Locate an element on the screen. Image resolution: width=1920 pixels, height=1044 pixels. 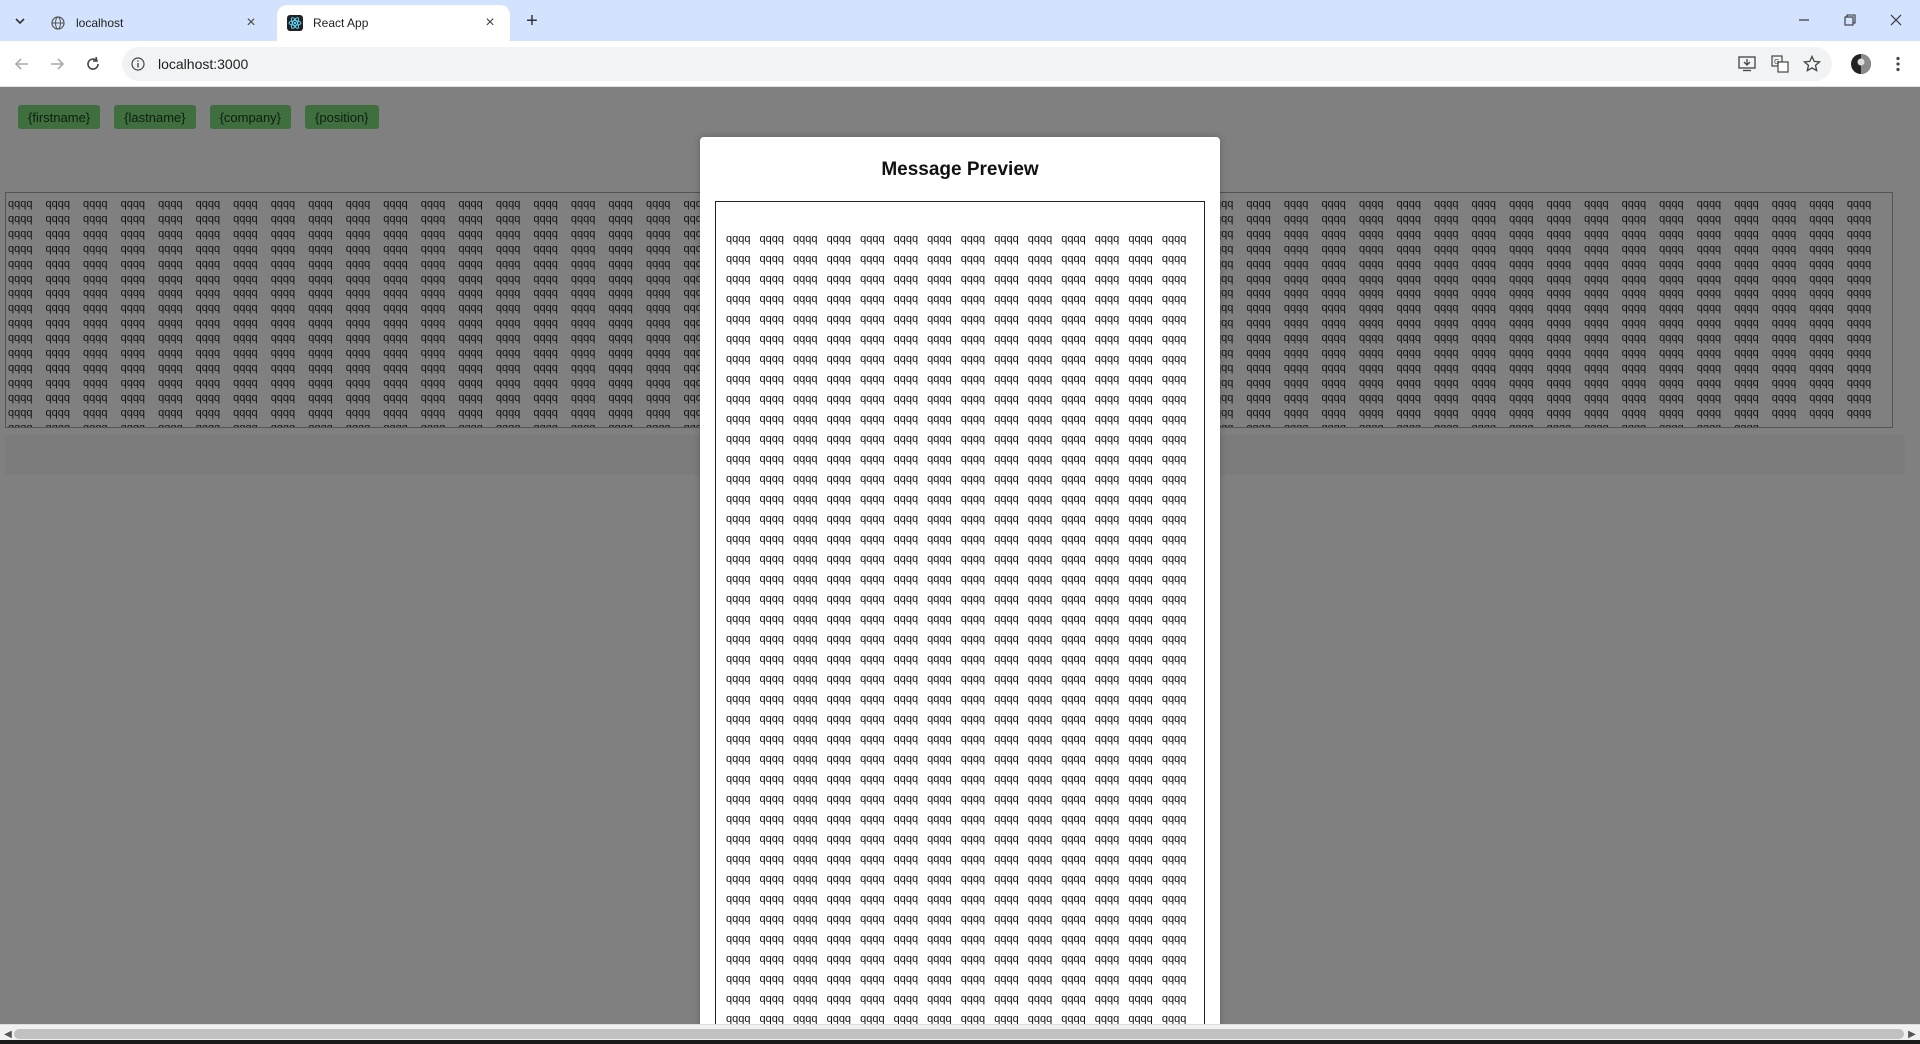
token-lastname: {lastname} is located at coordinates (155, 117).